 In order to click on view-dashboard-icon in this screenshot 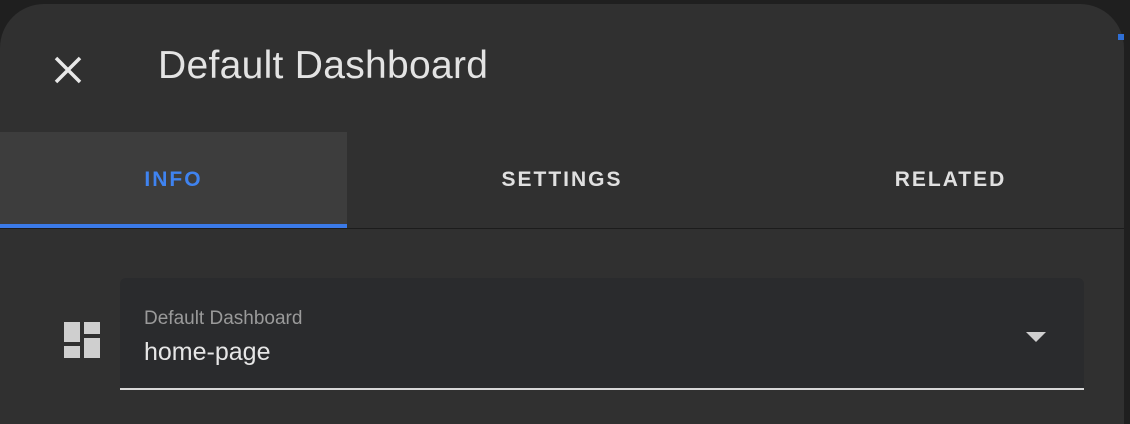, I will do `click(82, 340)`.